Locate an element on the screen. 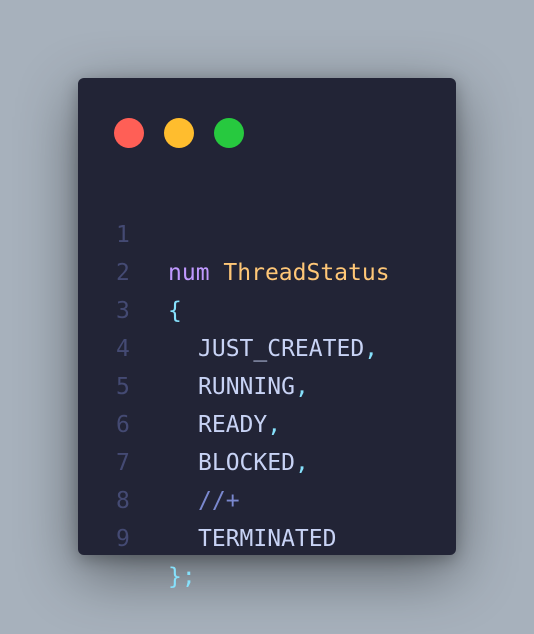 The image size is (534, 634). code-text: TERMINATED is located at coordinates (252, 539).